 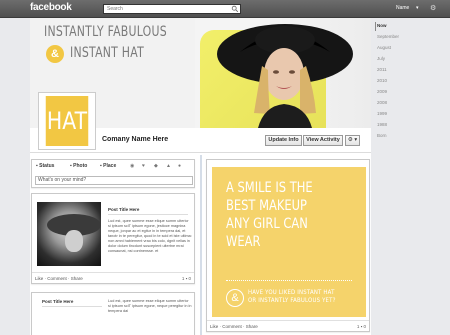 What do you see at coordinates (382, 124) in the screenshot?
I see `timeline-nav-item: 1988` at bounding box center [382, 124].